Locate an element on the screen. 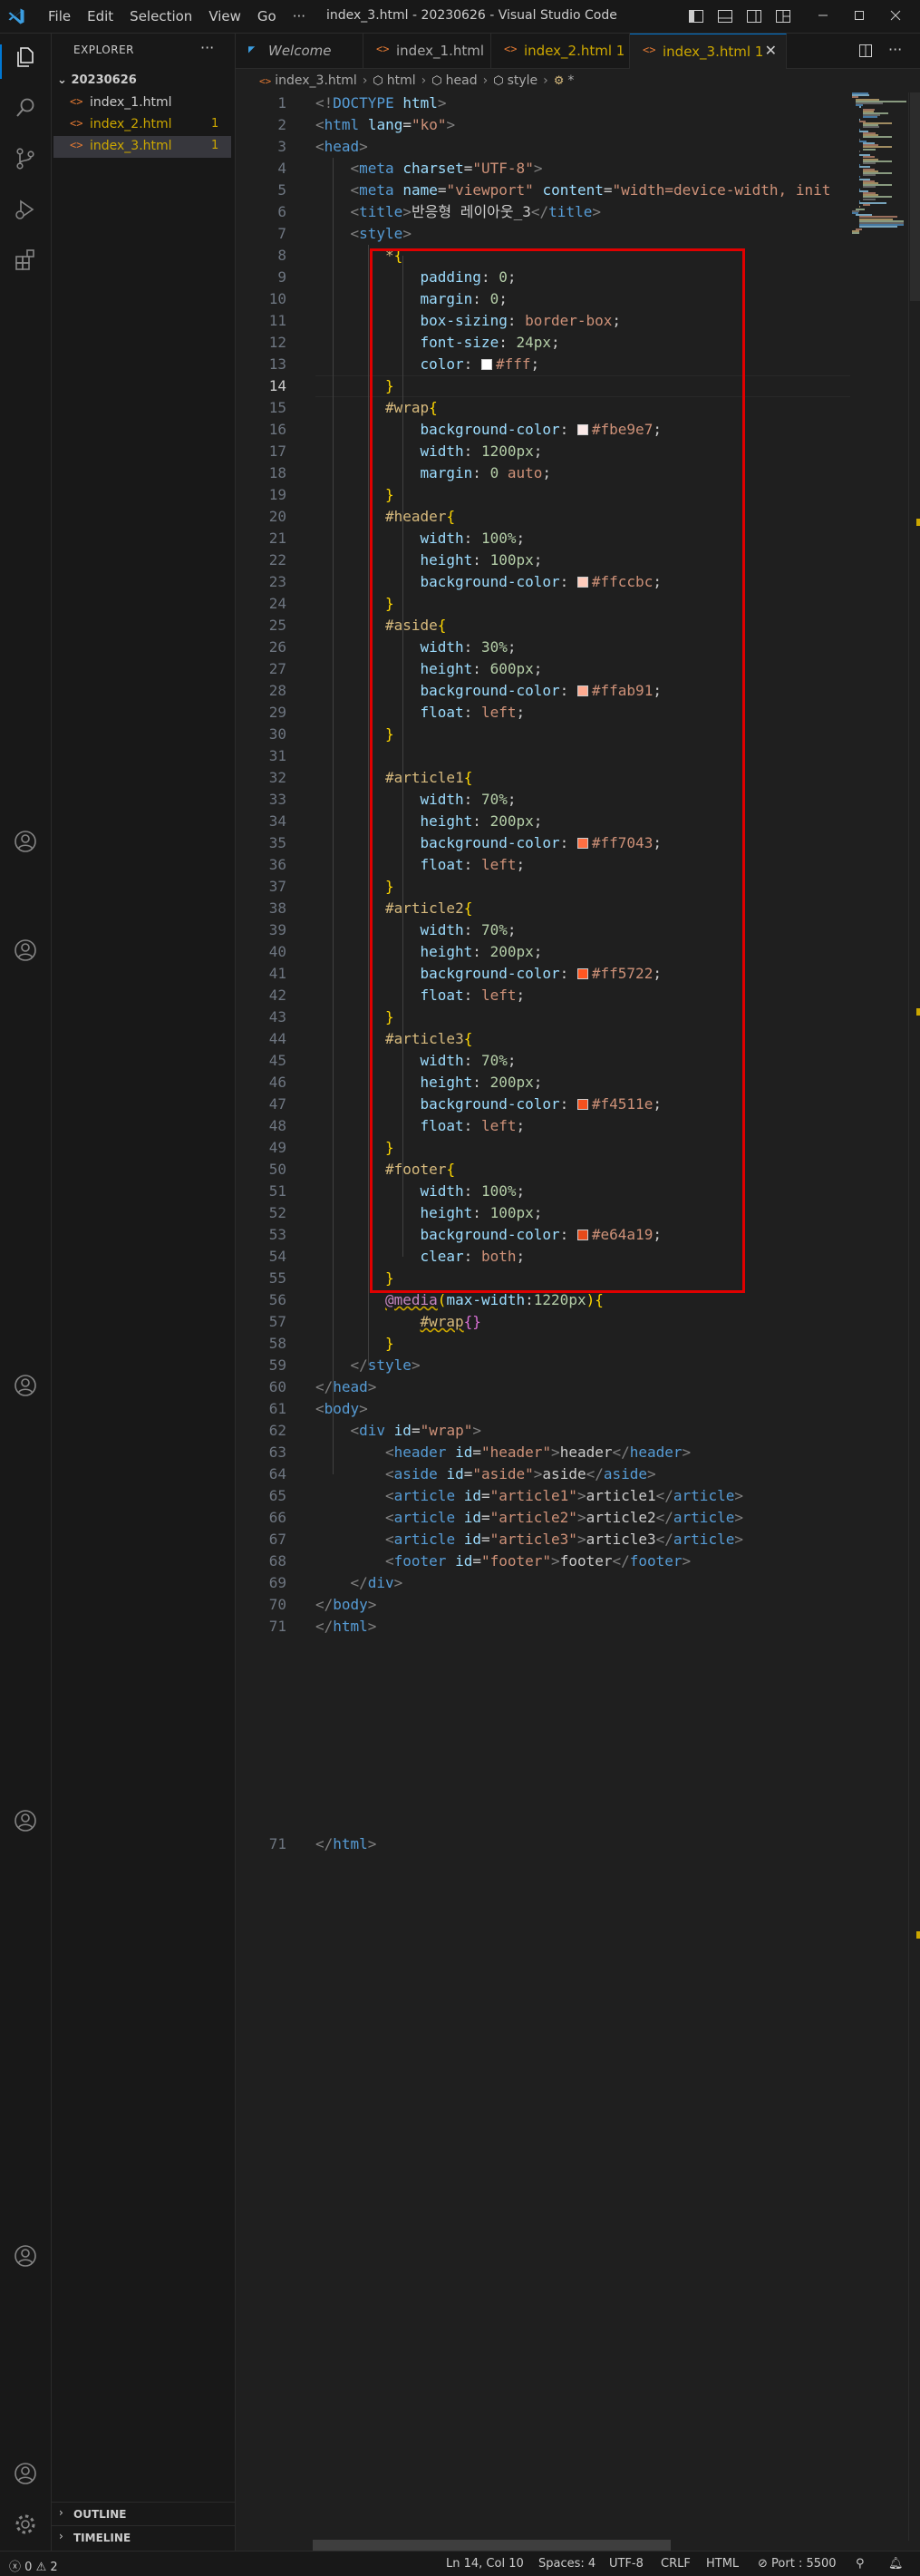 This screenshot has width=920, height=2576. code-line: 27 height: 600px; is located at coordinates (544, 669).